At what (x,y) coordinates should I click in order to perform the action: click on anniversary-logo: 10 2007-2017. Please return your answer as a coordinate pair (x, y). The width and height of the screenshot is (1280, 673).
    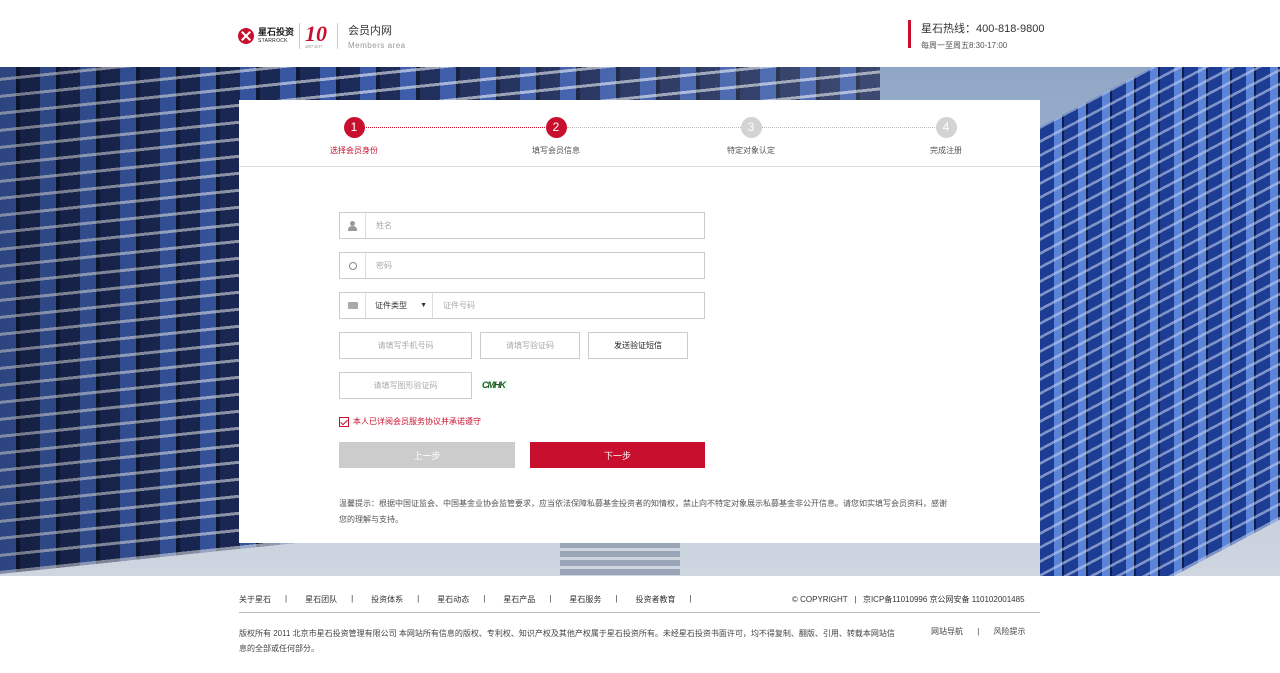
    Looking at the image, I should click on (316, 35).